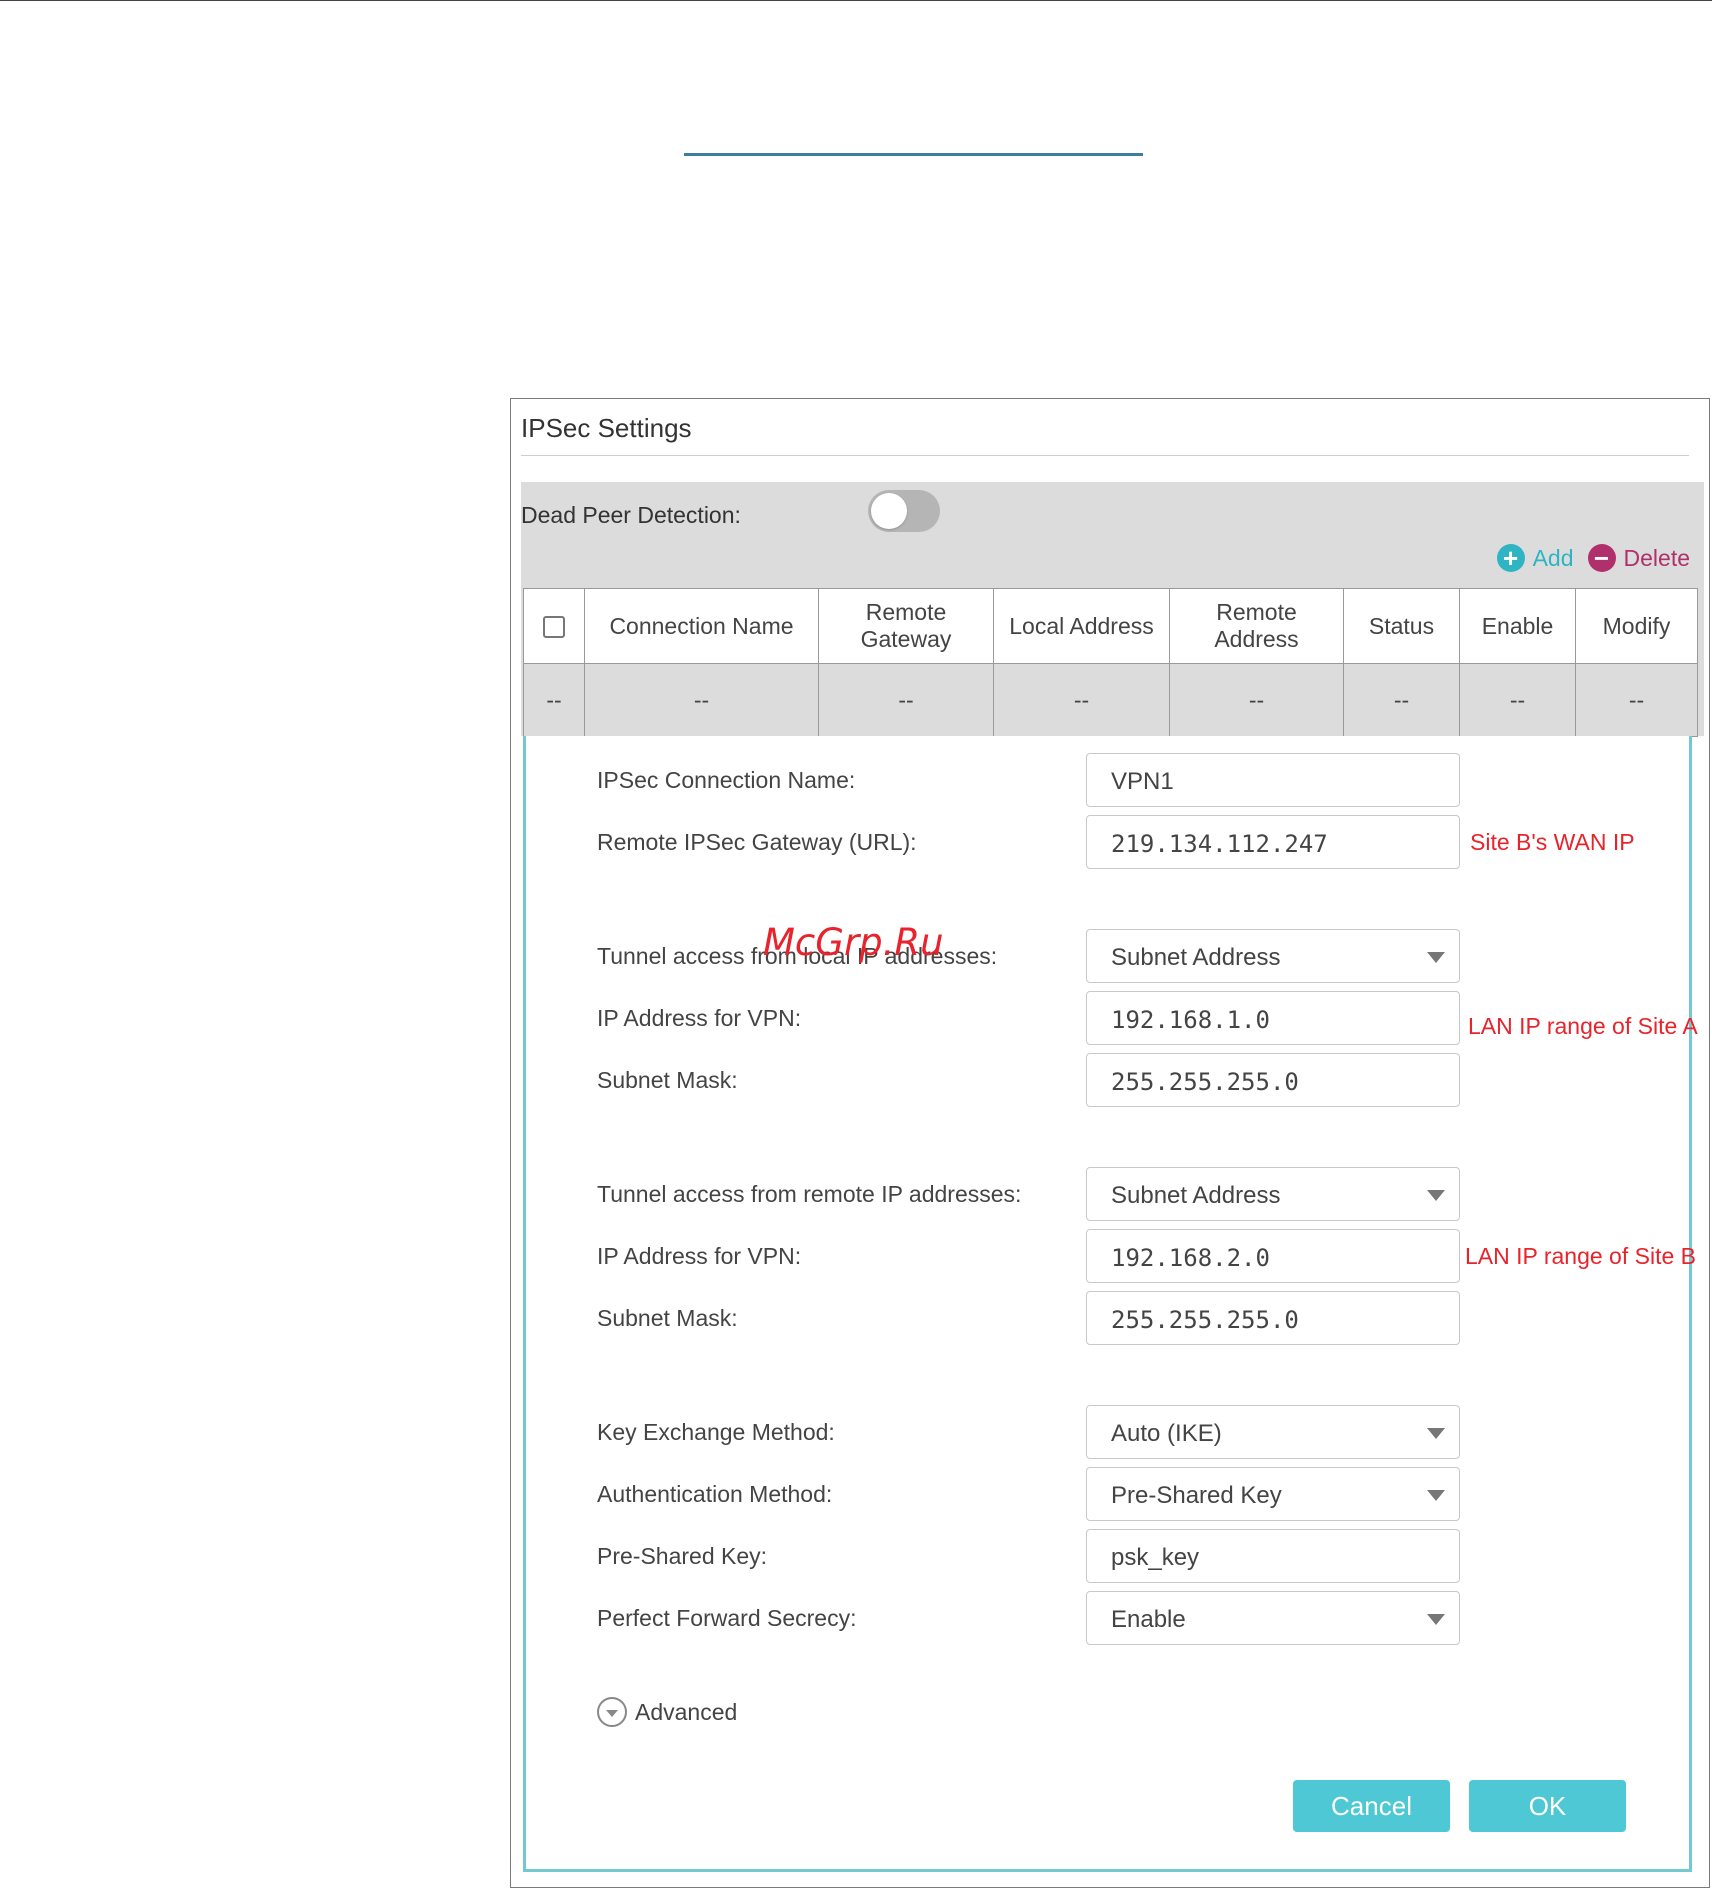 The image size is (1712, 1890). What do you see at coordinates (606, 428) in the screenshot?
I see `panel-title: IPSec Settings` at bounding box center [606, 428].